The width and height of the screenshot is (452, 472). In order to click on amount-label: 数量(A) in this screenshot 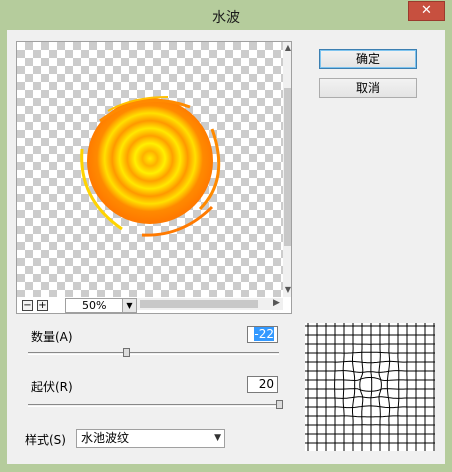, I will do `click(52, 337)`.